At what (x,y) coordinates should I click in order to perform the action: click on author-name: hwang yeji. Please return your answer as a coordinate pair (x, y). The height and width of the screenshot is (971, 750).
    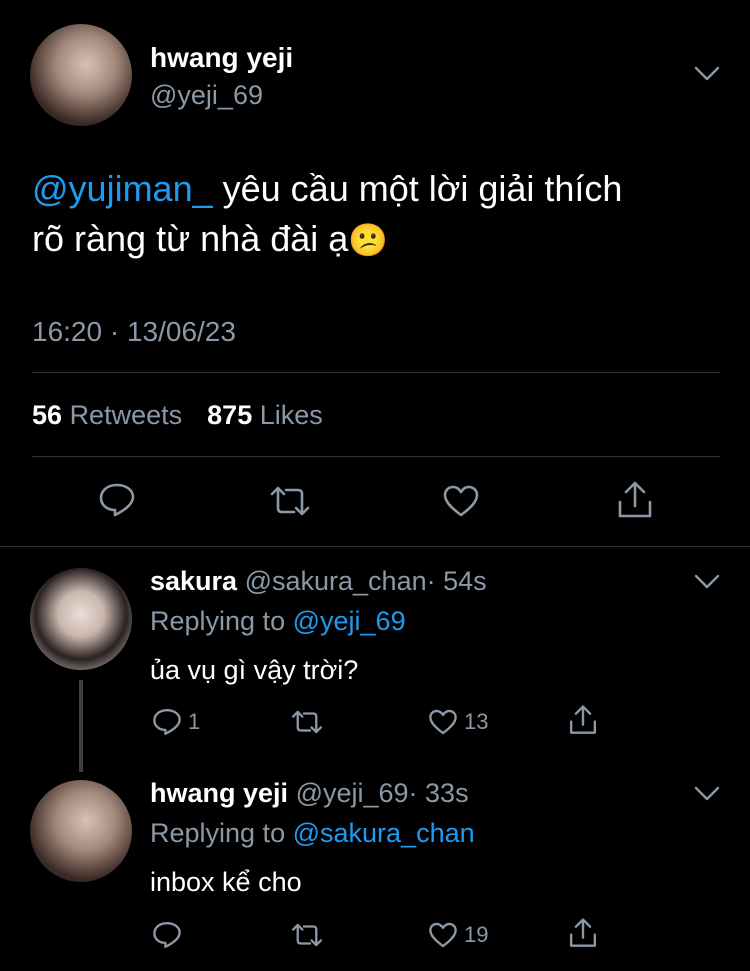
    Looking at the image, I should click on (221, 58).